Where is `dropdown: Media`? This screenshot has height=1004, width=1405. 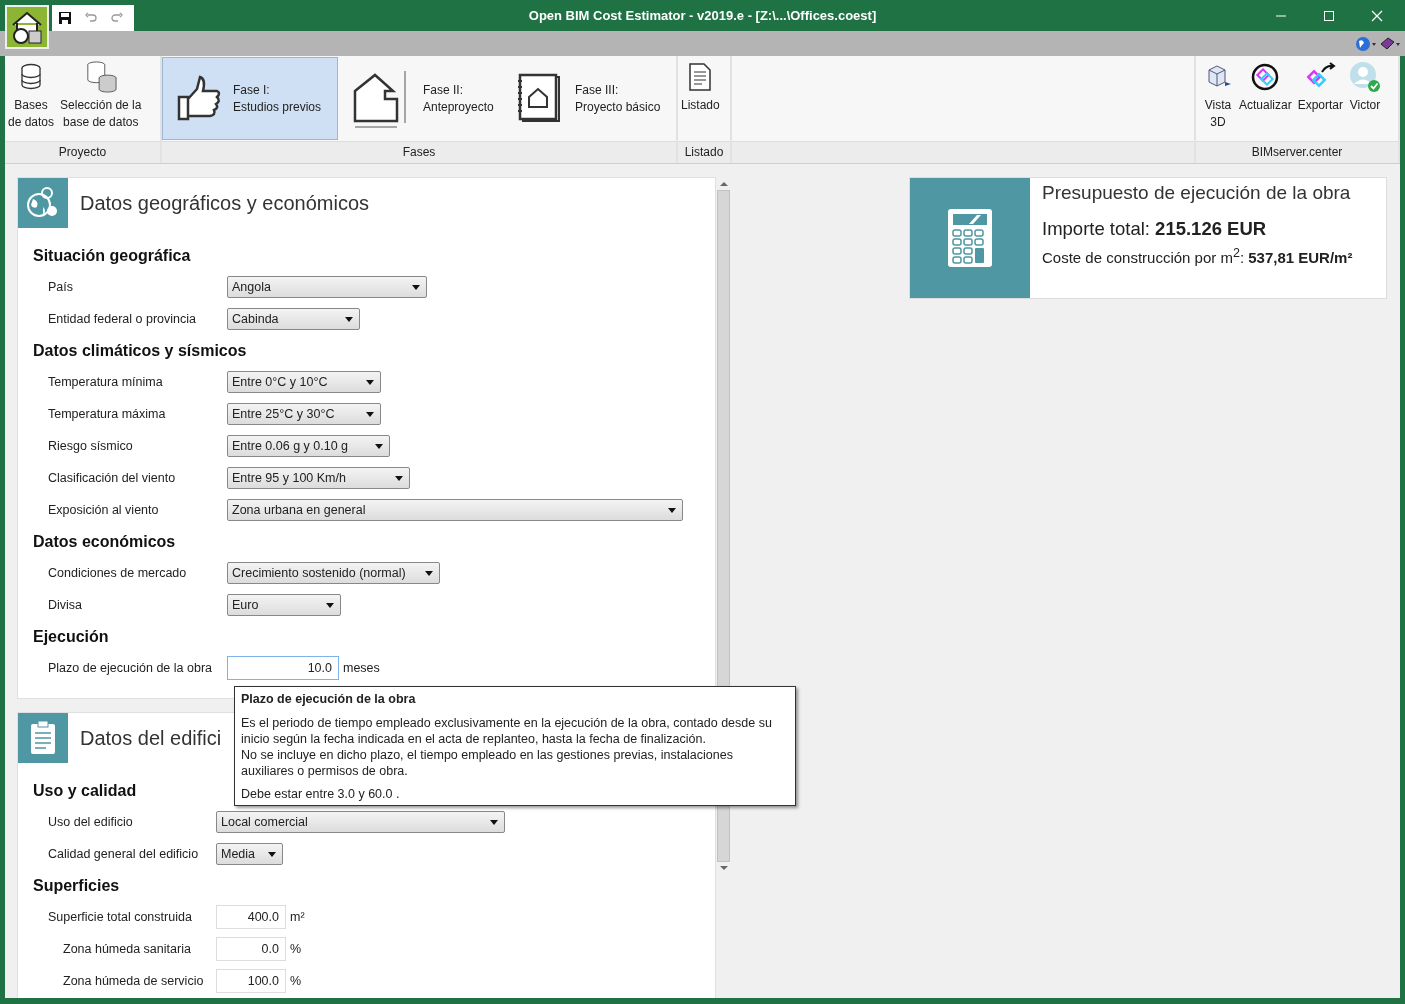
dropdown: Media is located at coordinates (249, 854).